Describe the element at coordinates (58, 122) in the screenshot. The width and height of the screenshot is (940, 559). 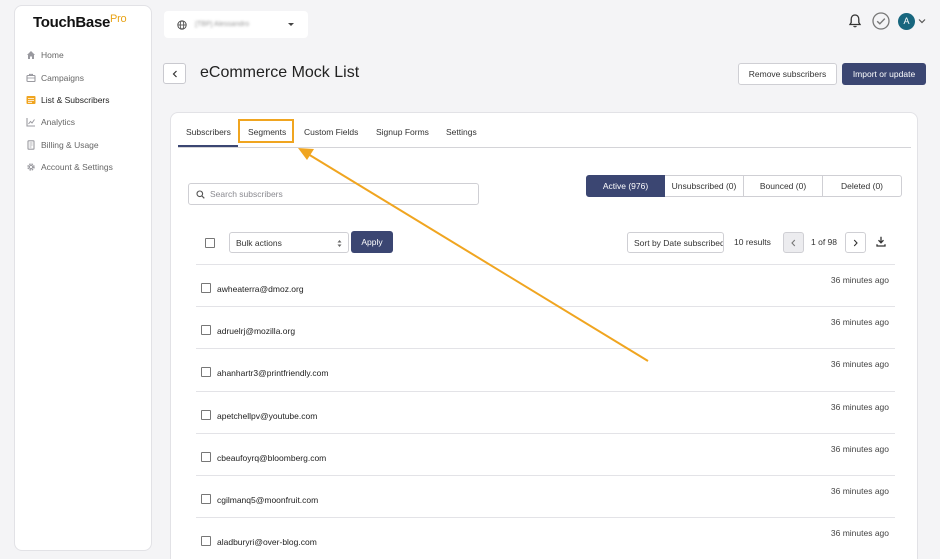
I see `sidebar-item-label: Analytics` at that location.